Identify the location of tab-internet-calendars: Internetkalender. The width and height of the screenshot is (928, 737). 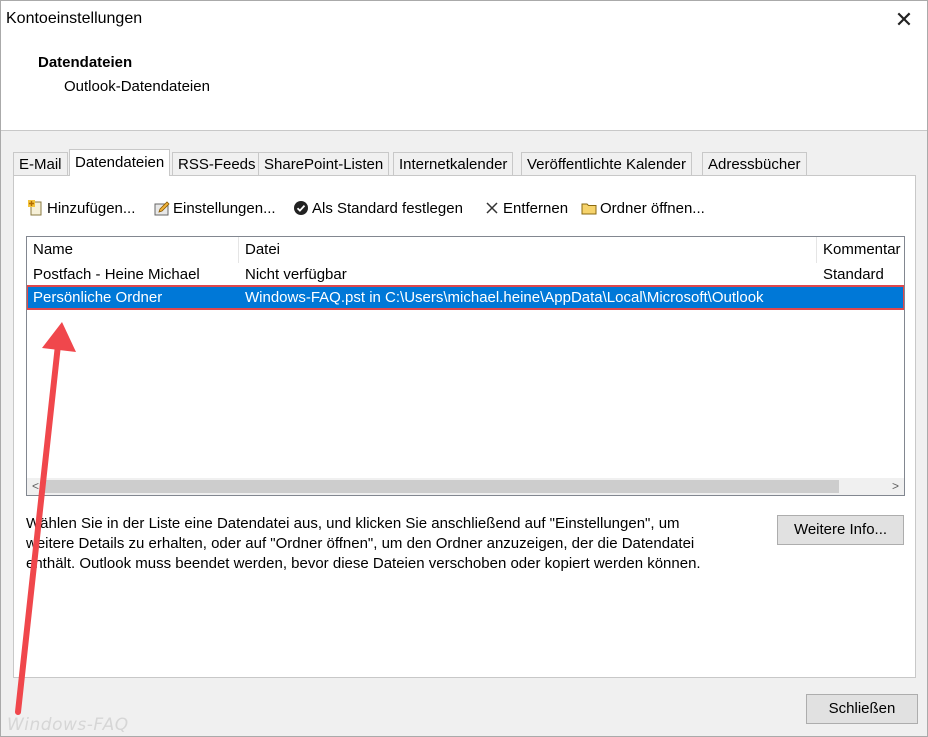
(453, 163).